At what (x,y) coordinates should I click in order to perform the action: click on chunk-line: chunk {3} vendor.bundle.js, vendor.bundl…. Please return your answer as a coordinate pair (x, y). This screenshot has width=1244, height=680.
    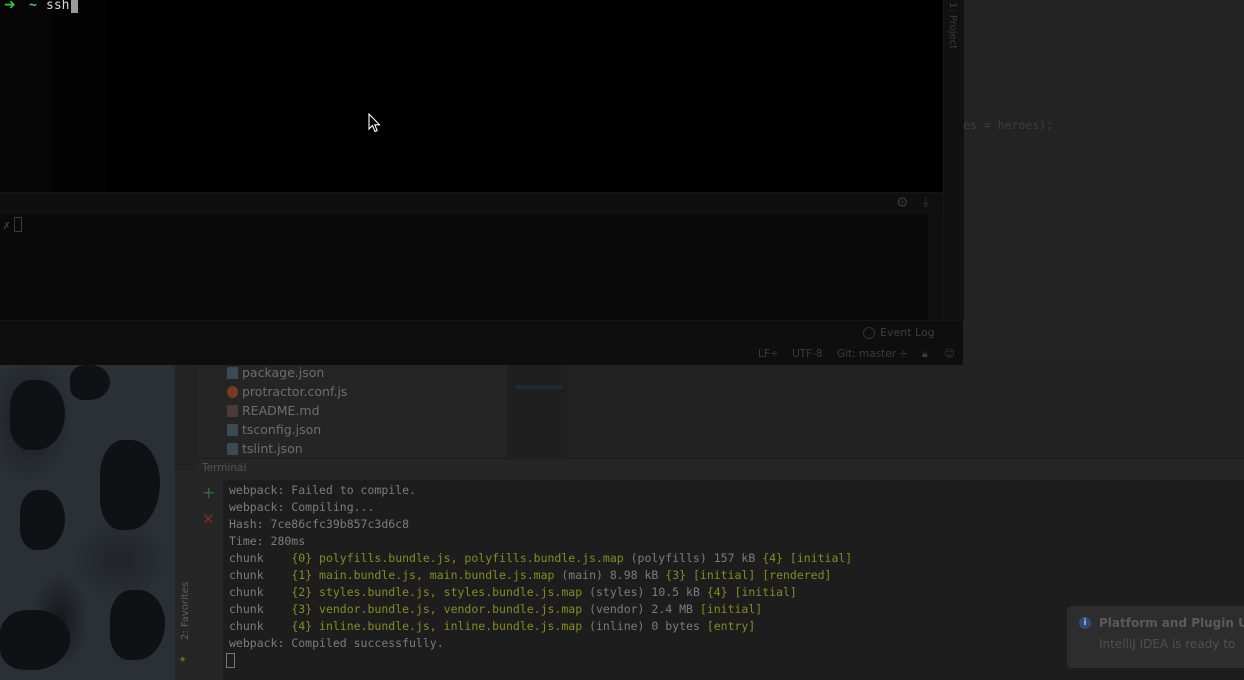
    Looking at the image, I should click on (496, 609).